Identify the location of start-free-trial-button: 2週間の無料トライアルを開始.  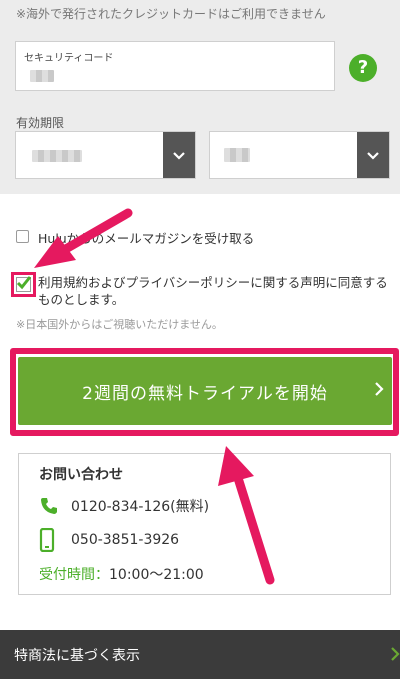
(205, 391).